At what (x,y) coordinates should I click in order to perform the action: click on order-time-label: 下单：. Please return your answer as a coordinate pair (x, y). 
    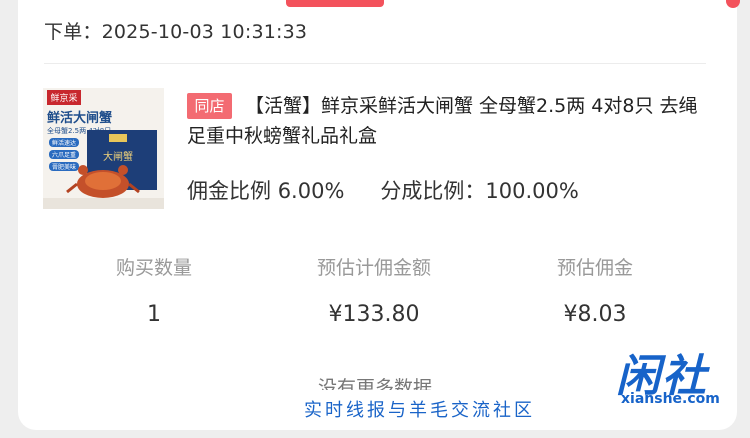
    Looking at the image, I should click on (73, 32).